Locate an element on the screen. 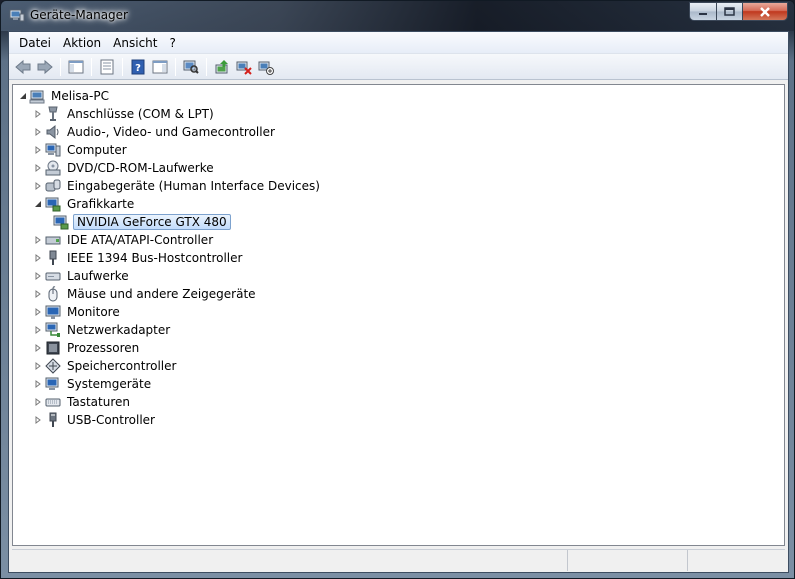  tree-item-label: Laufwerke is located at coordinates (98, 276).